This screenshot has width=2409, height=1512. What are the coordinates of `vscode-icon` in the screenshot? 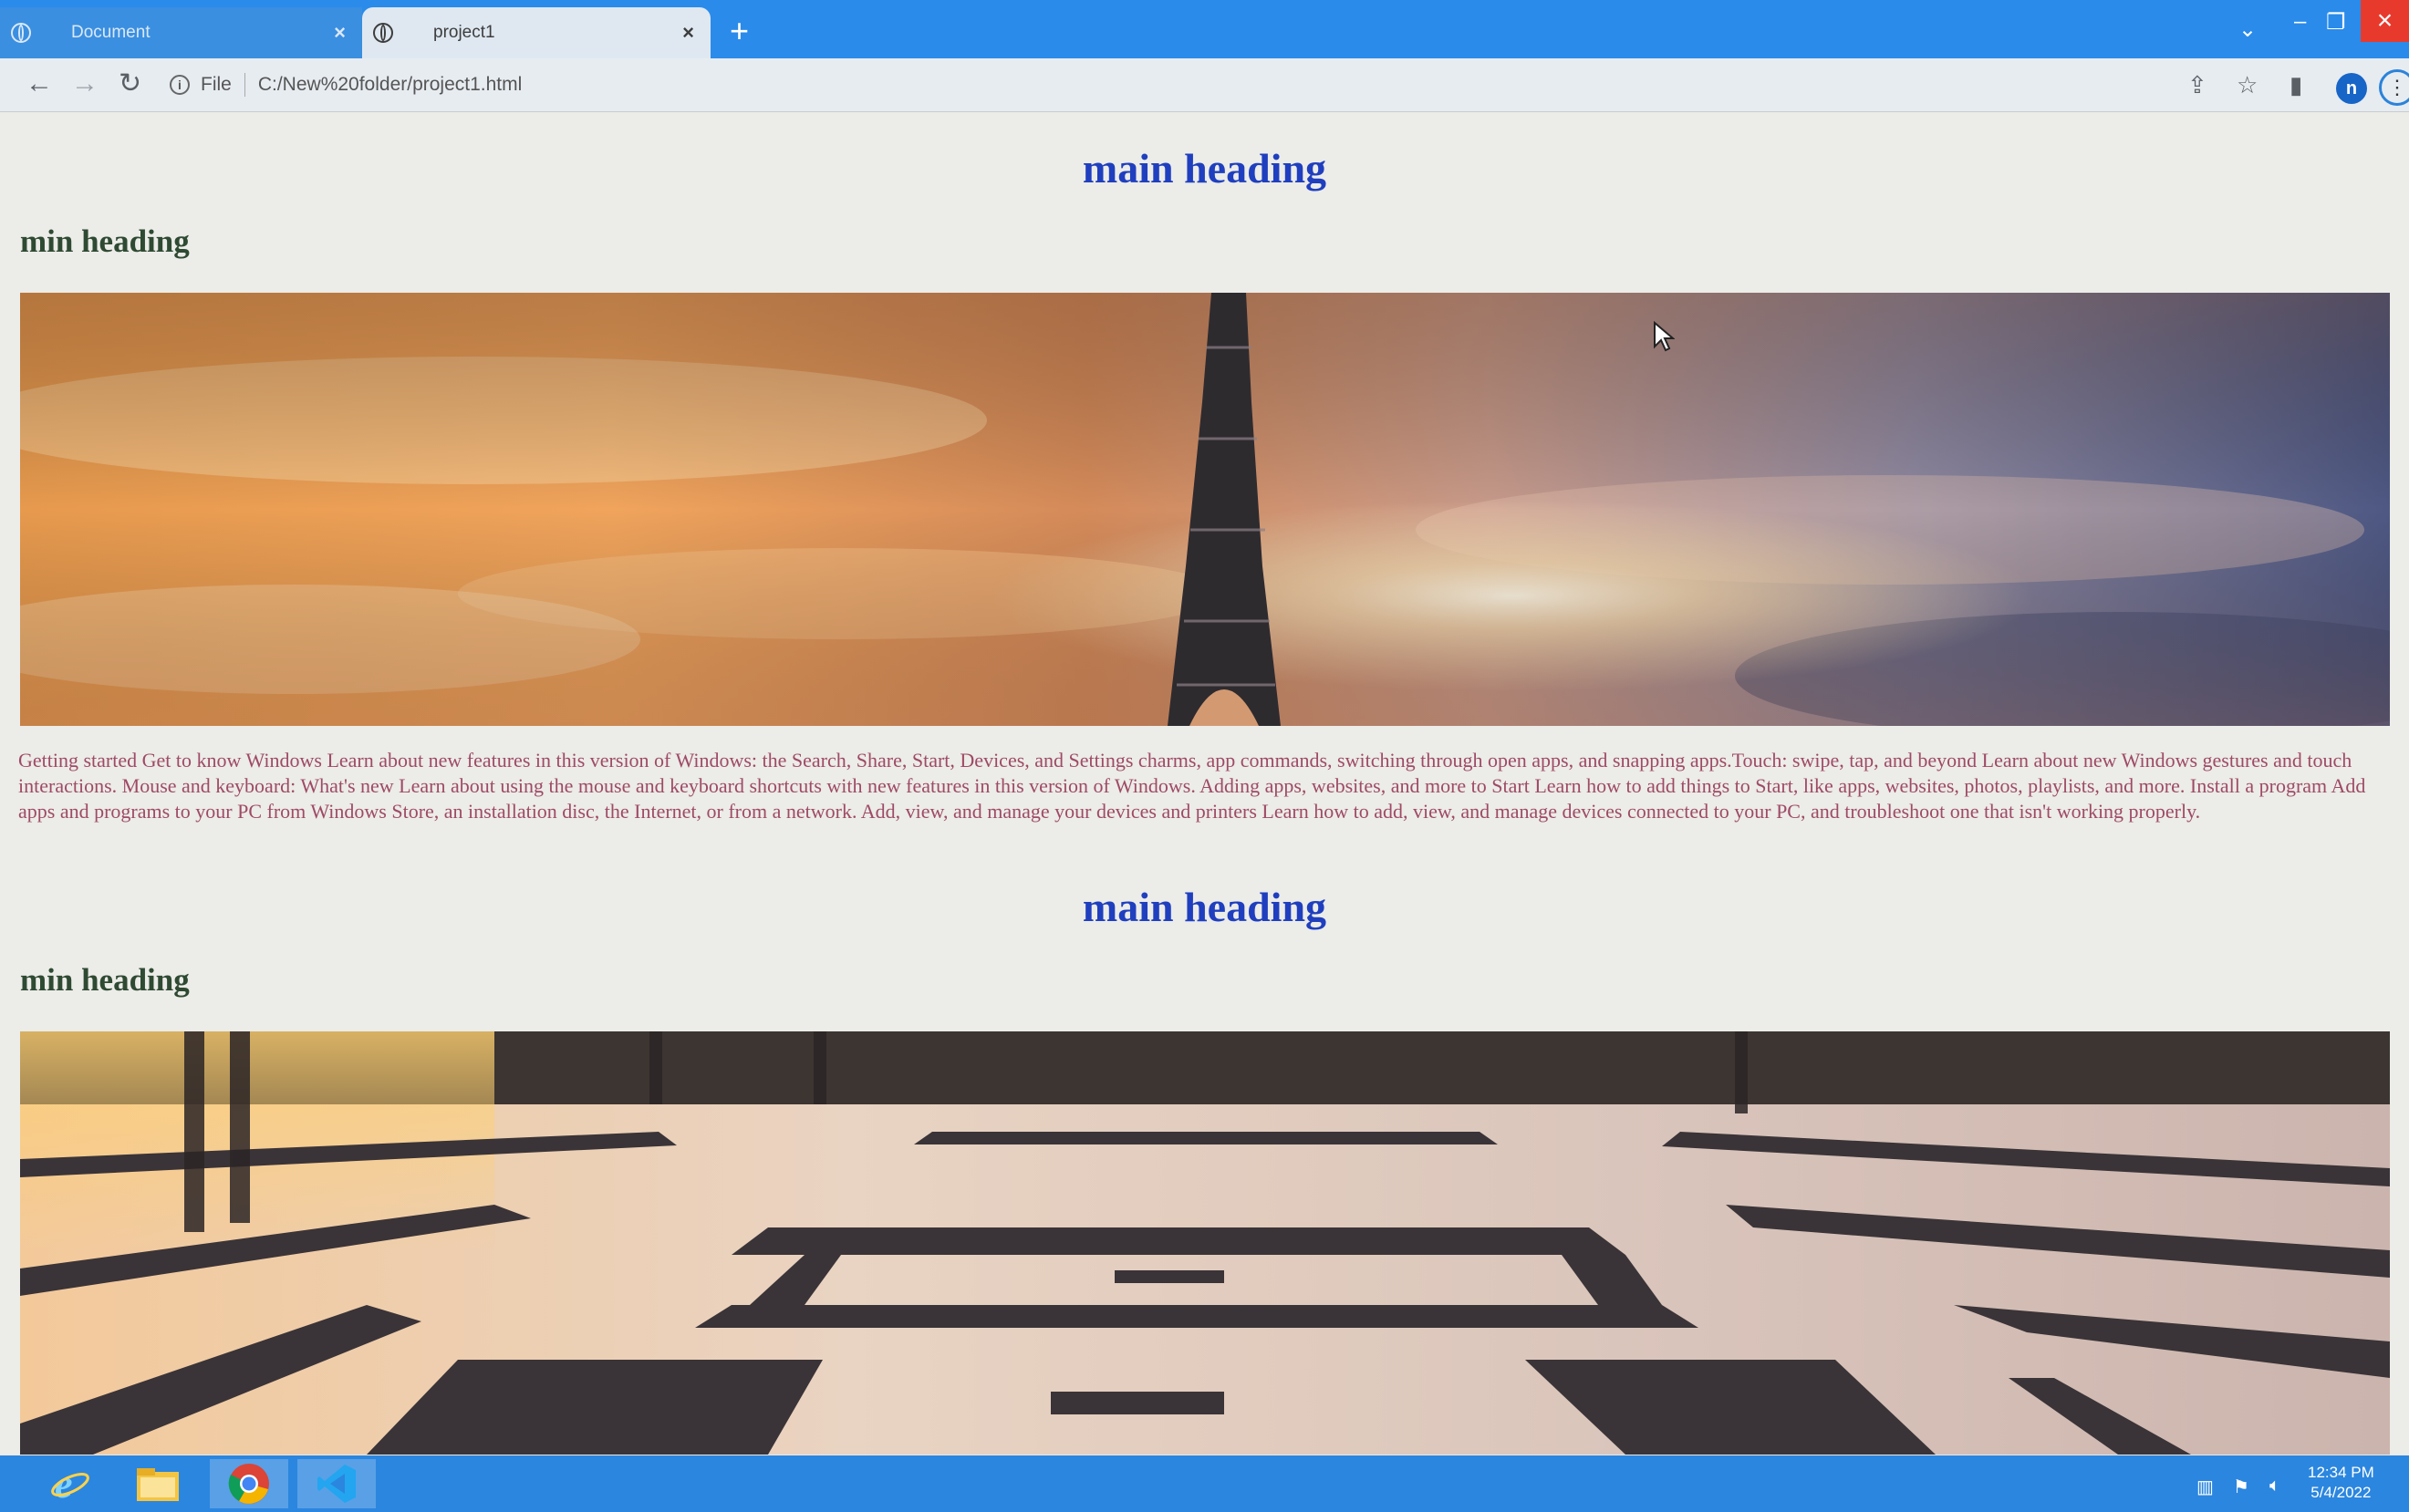 It's located at (336, 1483).